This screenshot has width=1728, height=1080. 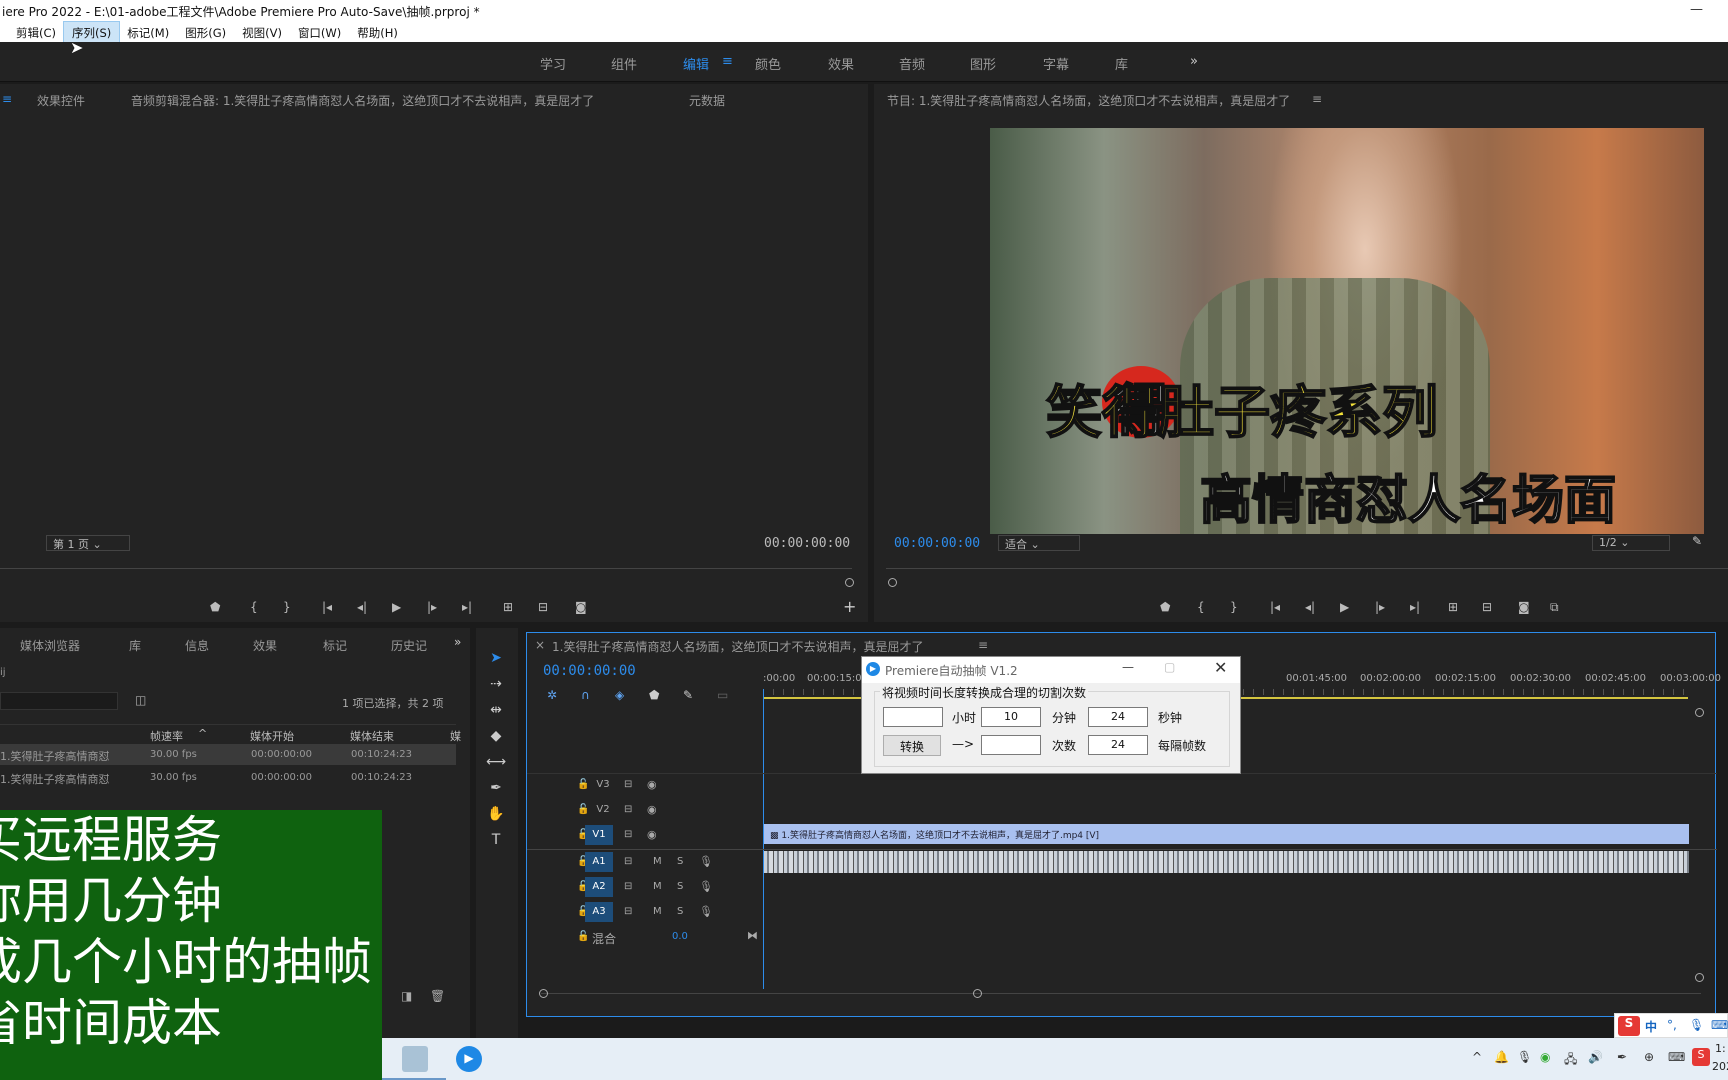 I want to click on slip-tool-icon: ⟷, so click(x=496, y=764).